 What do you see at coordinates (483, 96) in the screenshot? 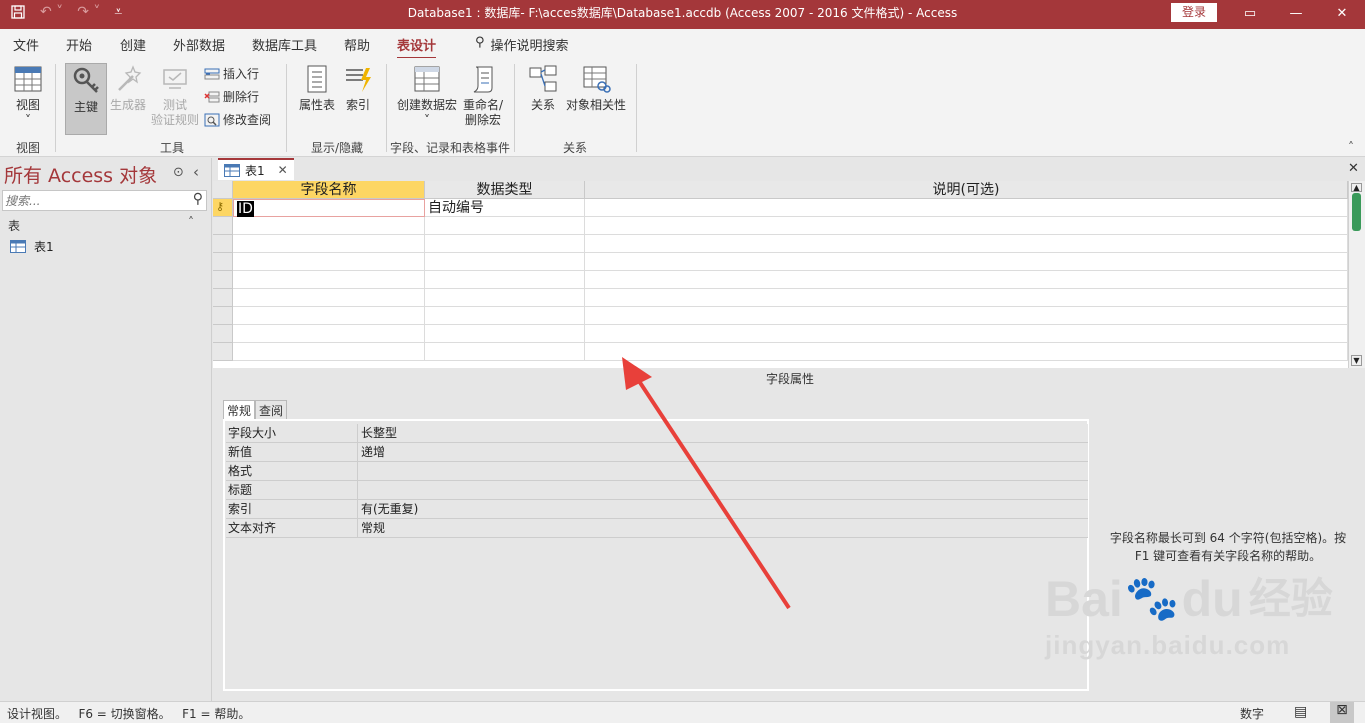
I see `rename-delete-macro-button: 重命名/删除宏` at bounding box center [483, 96].